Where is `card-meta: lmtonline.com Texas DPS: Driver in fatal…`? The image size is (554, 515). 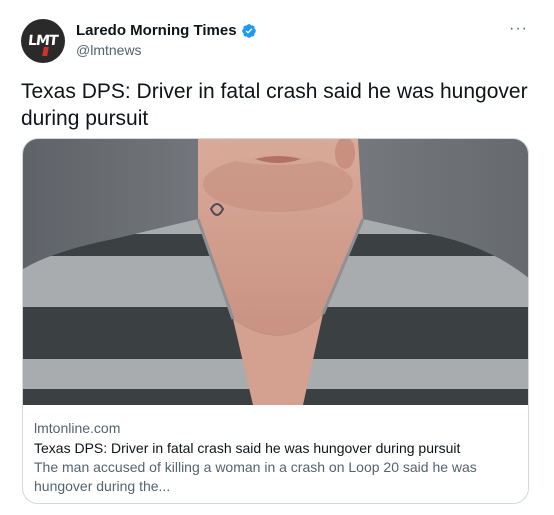 card-meta: lmtonline.com Texas DPS: Driver in fatal… is located at coordinates (279, 457).